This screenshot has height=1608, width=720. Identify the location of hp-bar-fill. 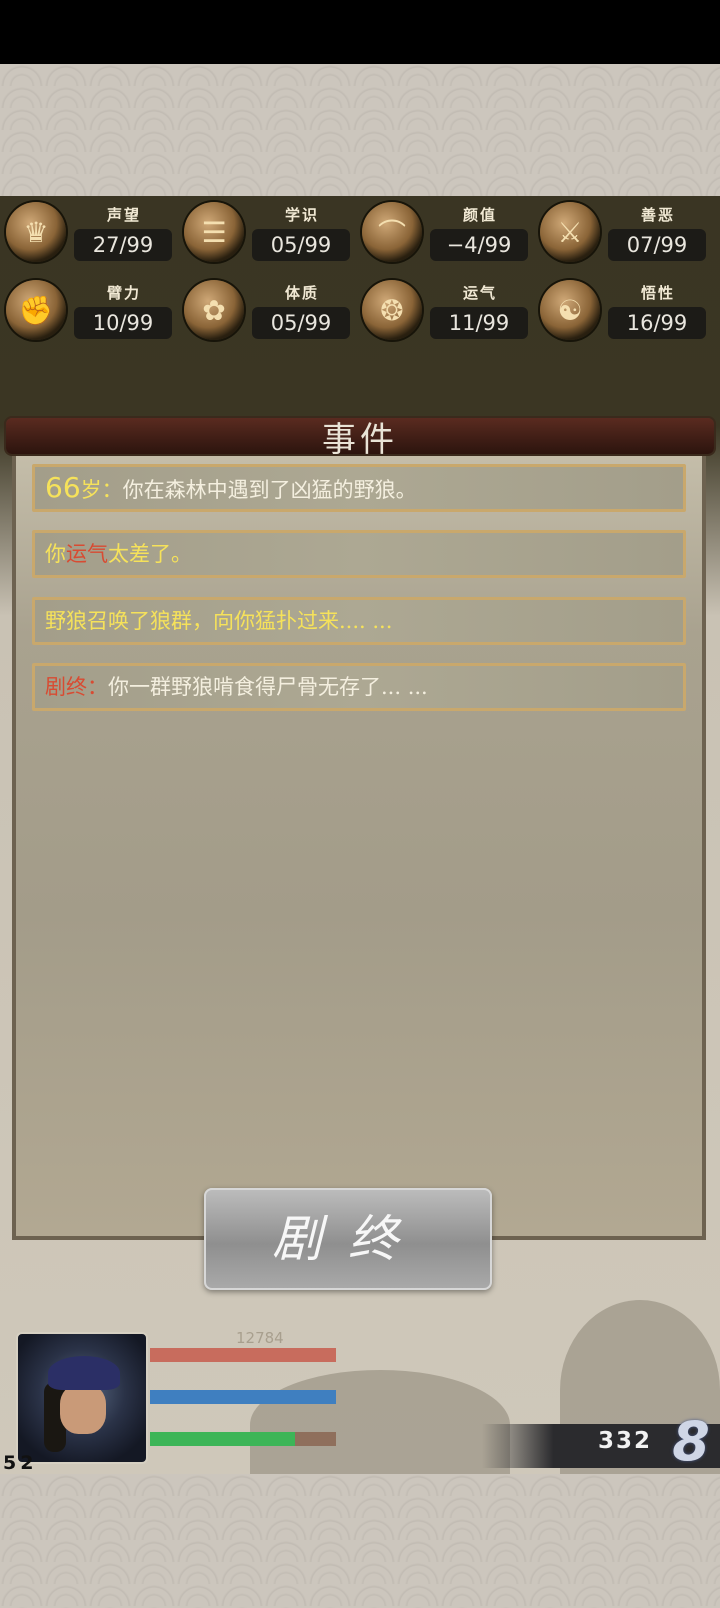
(243, 1355).